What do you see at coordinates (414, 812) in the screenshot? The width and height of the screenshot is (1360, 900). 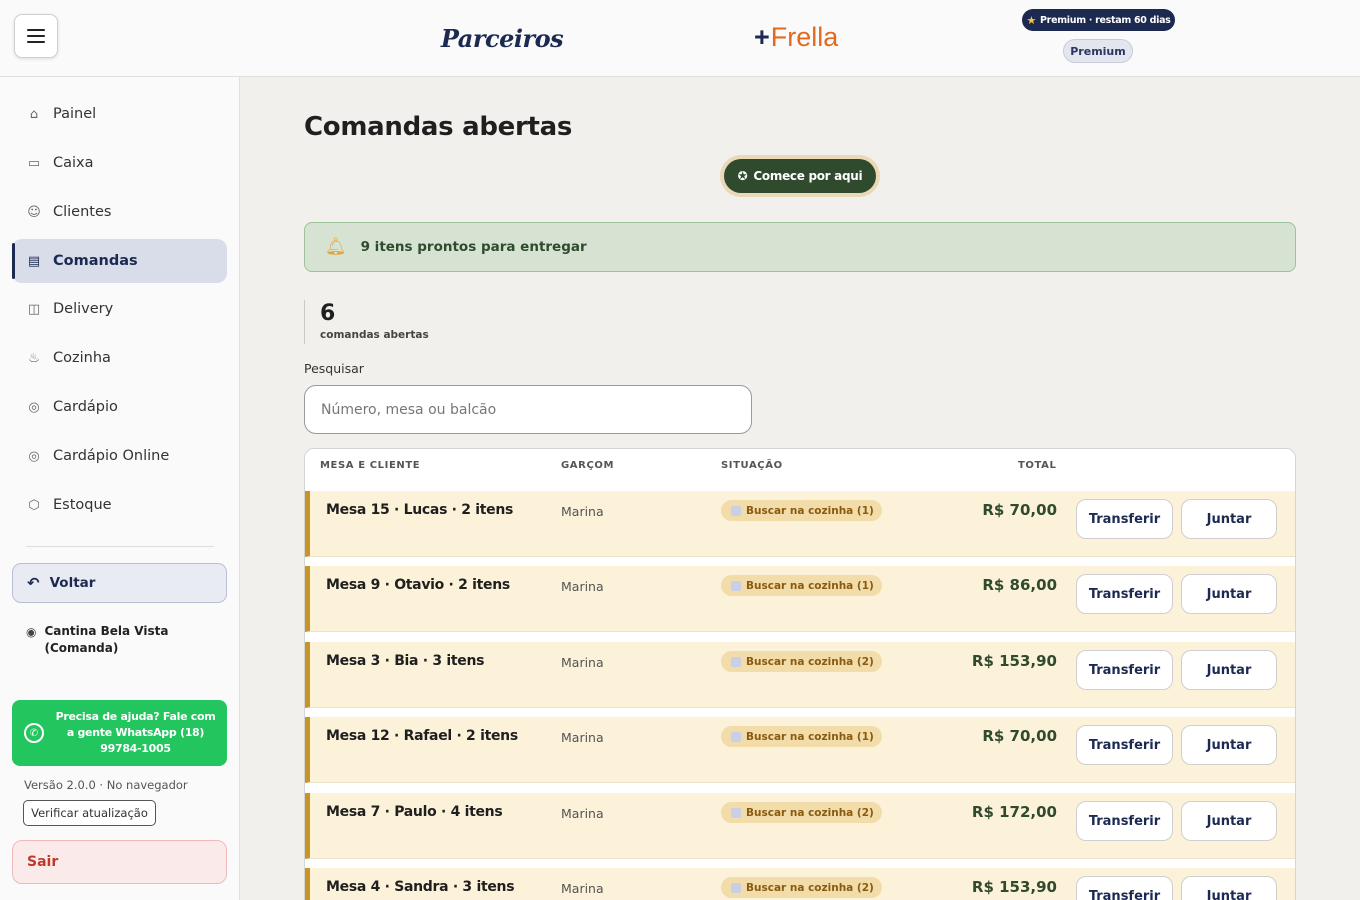 I see `row-mesa-cliente: Mesa 7 · Paulo · 4 itens` at bounding box center [414, 812].